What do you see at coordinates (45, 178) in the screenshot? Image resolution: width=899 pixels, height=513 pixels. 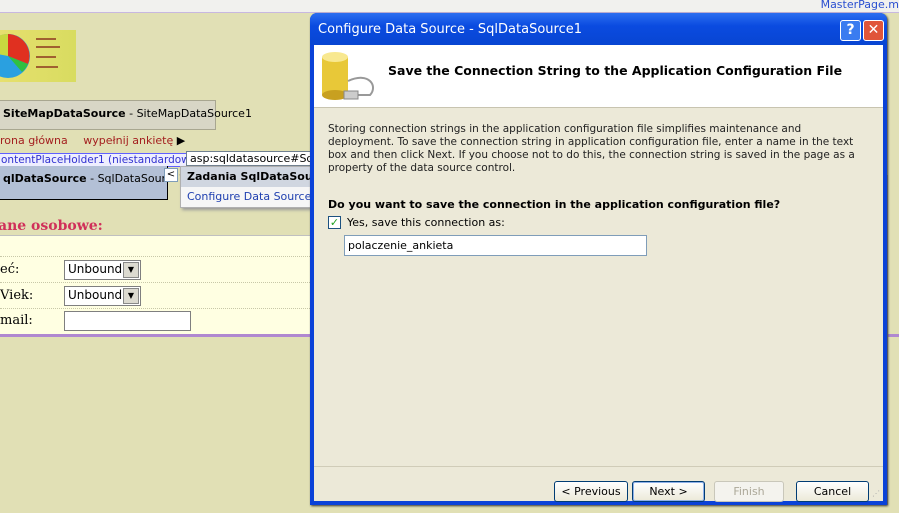 I see `control-type: qlDataSource` at bounding box center [45, 178].